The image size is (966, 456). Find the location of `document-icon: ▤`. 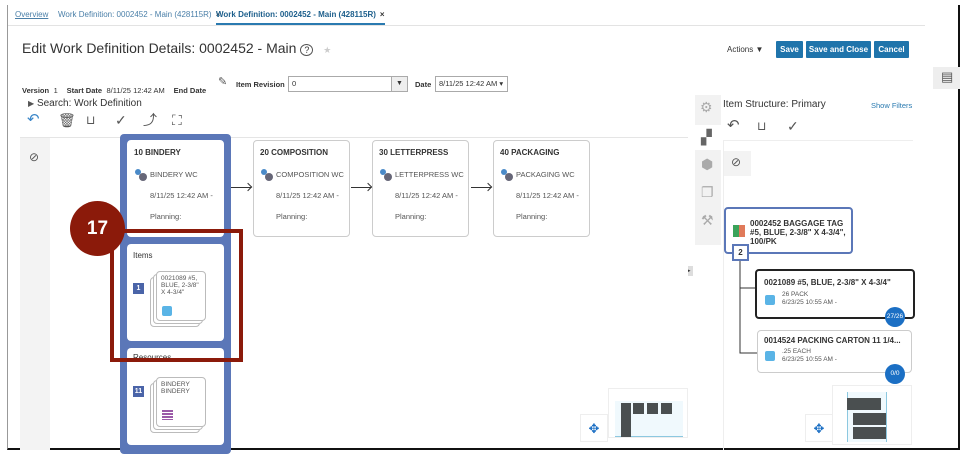

document-icon: ▤ is located at coordinates (947, 76).